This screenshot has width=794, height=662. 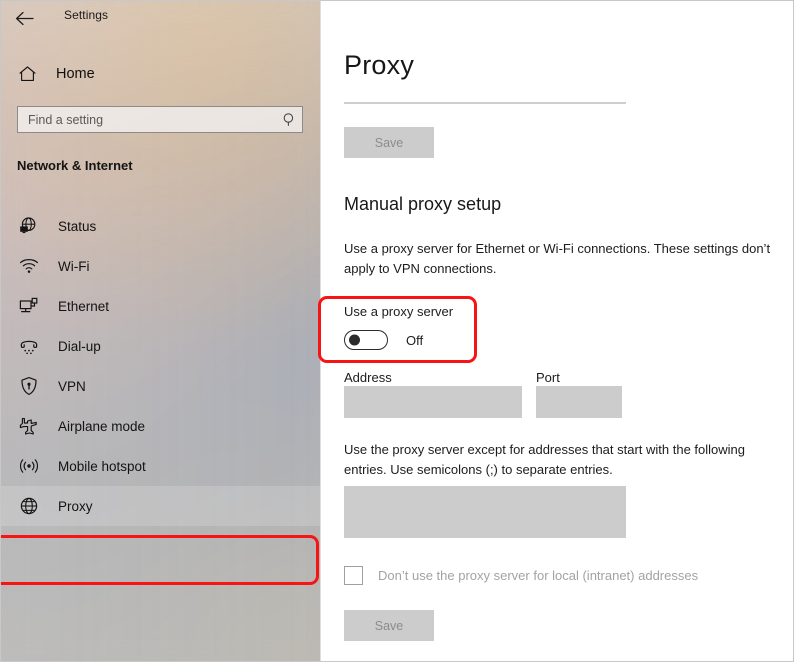 I want to click on sidebar-item-airplane-mode: Airplane mode, so click(x=160, y=426).